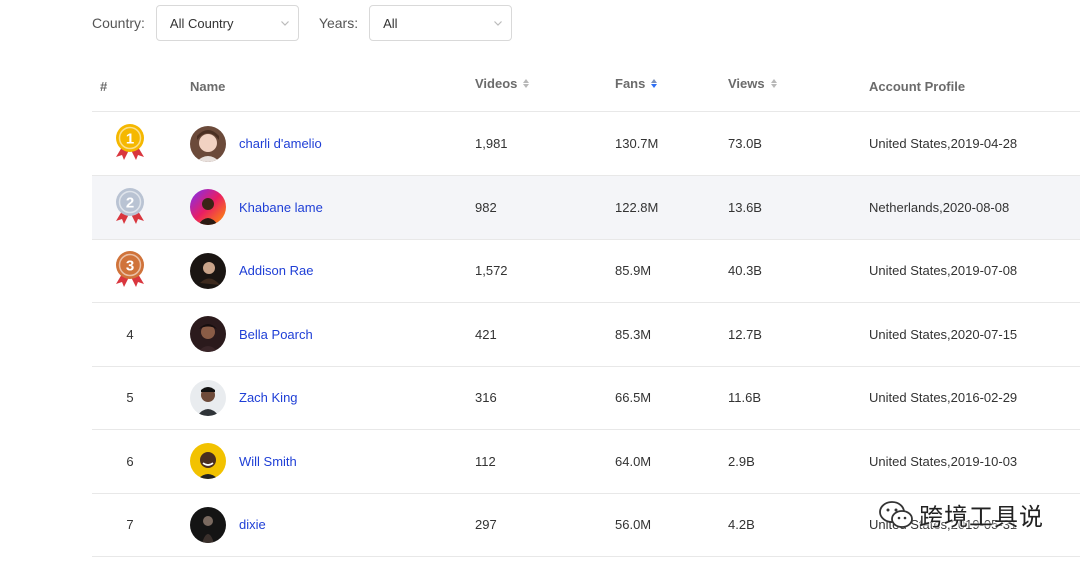  What do you see at coordinates (130, 139) in the screenshot?
I see `svg-text: 1` at bounding box center [130, 139].